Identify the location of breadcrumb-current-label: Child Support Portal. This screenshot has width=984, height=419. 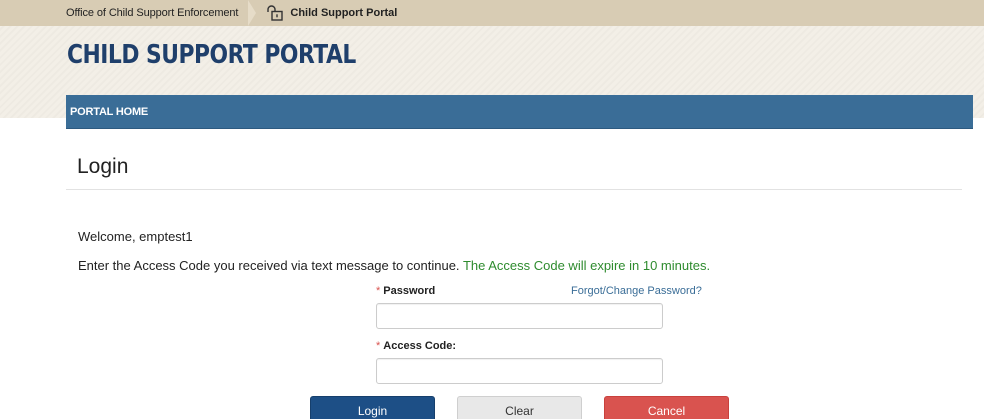
(344, 13).